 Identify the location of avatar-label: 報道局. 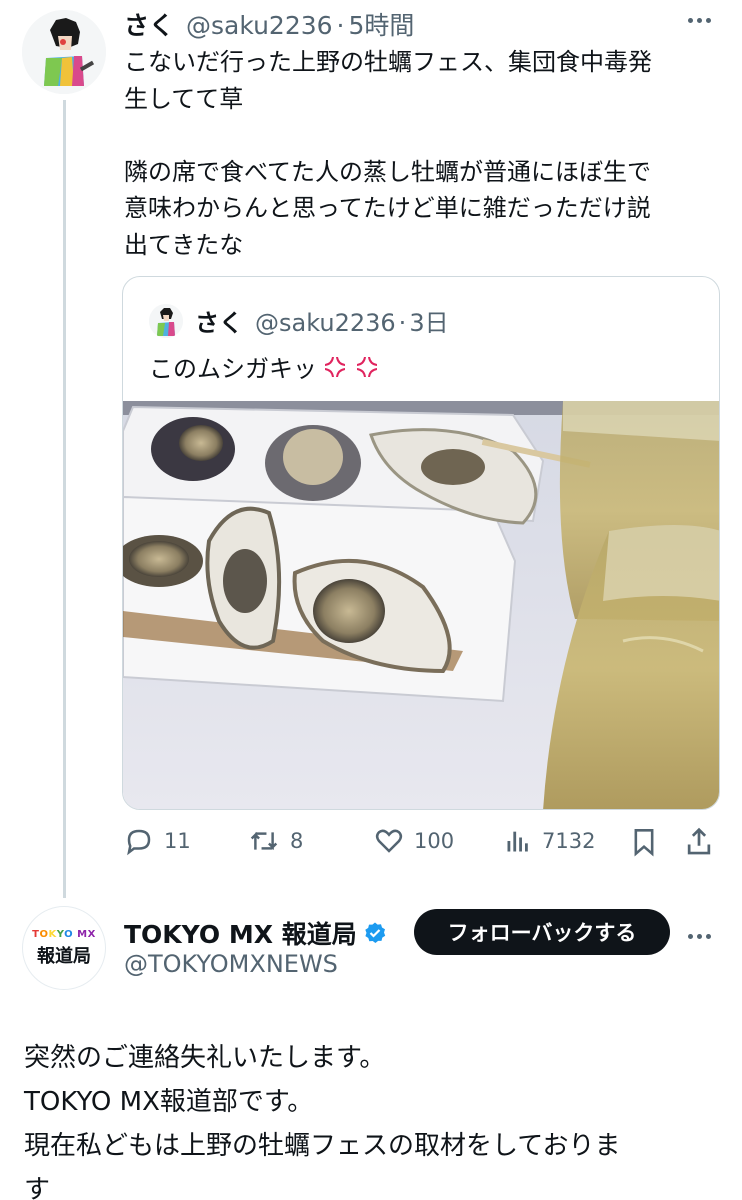
(64, 956).